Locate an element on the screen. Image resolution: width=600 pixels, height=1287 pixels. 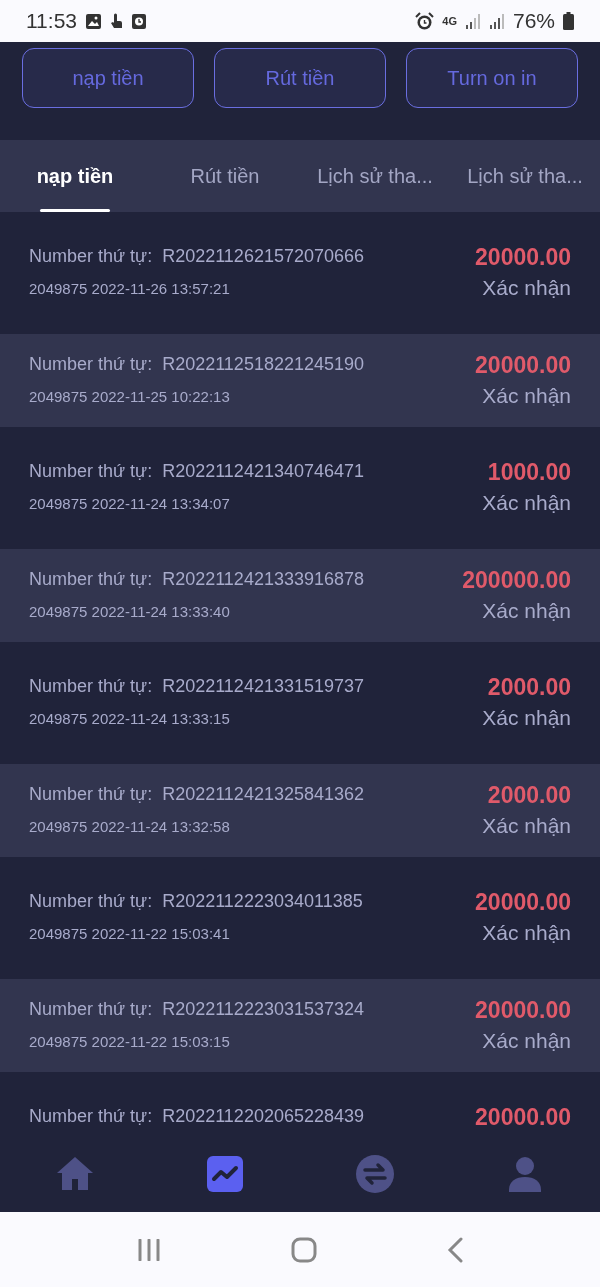
order-number: R2022112223034011385 is located at coordinates (262, 901).